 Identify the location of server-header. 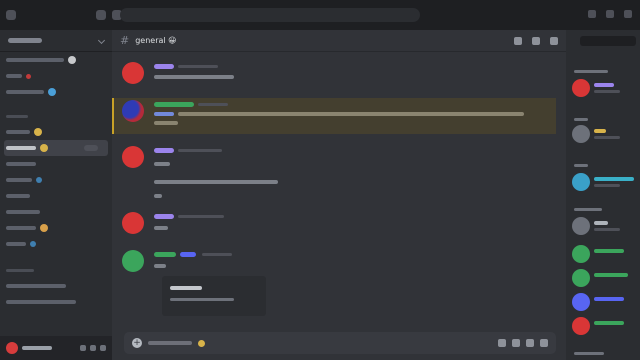
(56, 41).